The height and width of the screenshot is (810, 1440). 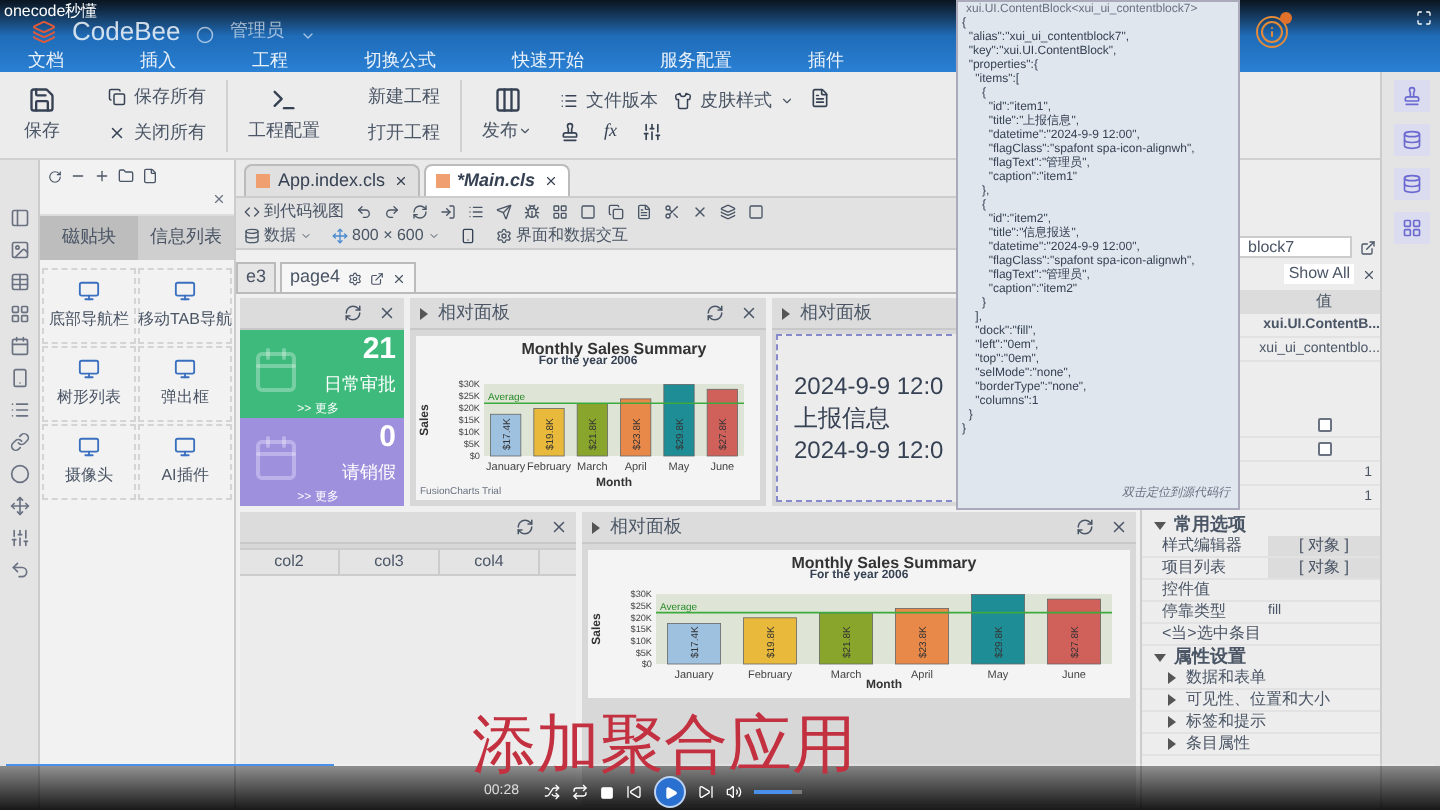 I want to click on formula-button: fx, so click(x=610, y=132).